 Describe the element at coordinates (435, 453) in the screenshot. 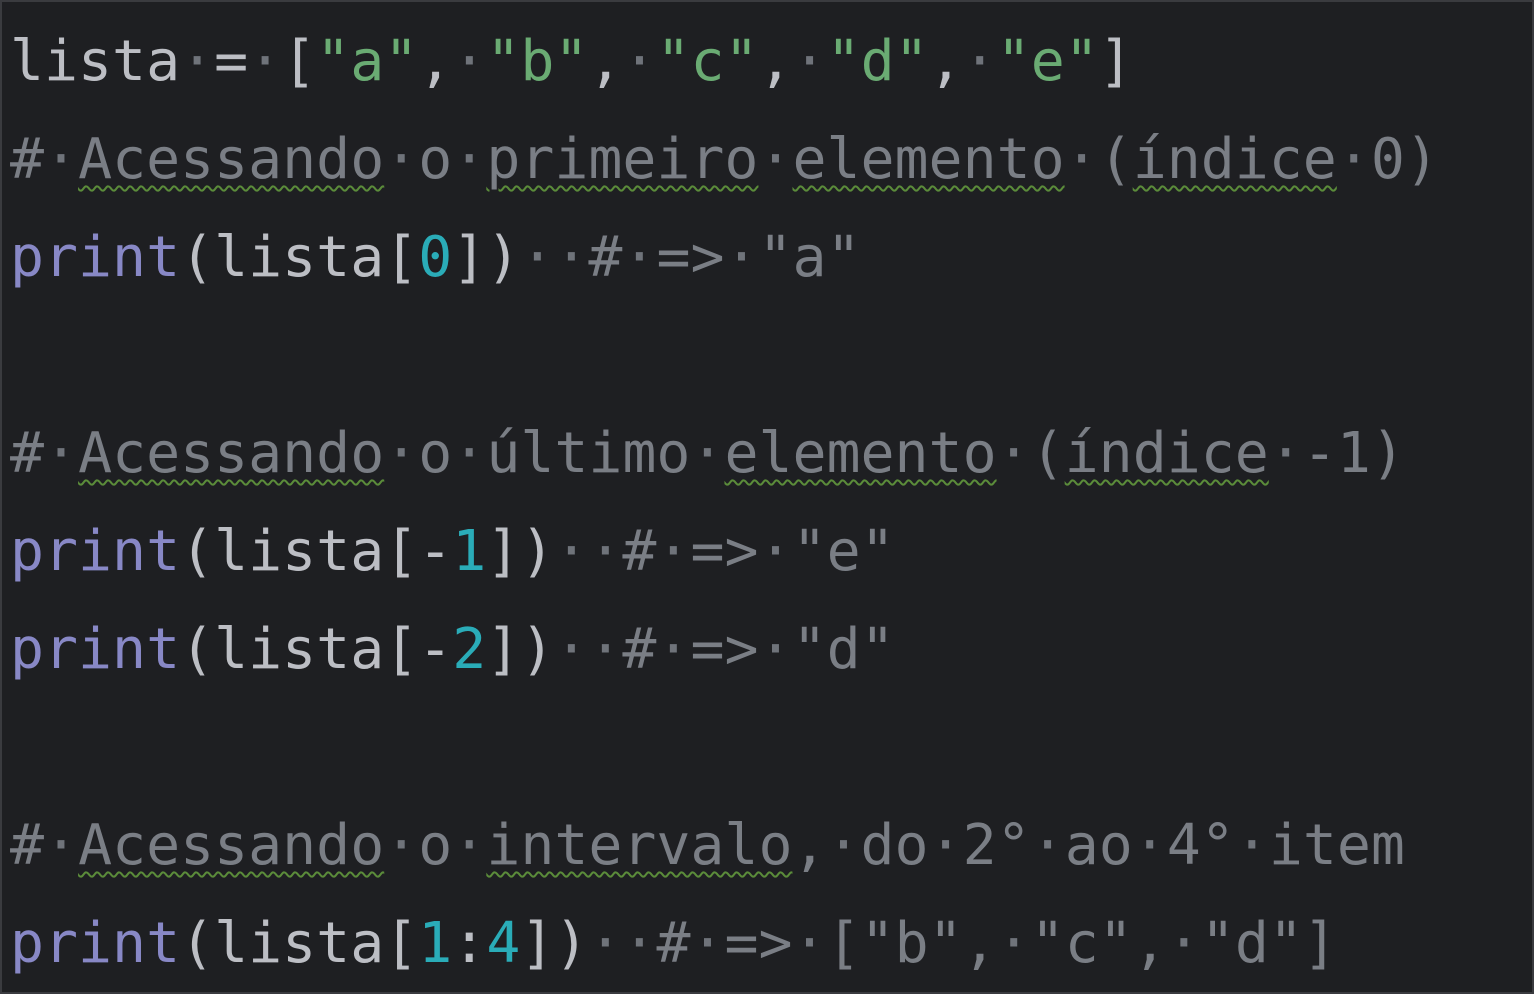

I see `comment-text: o` at that location.